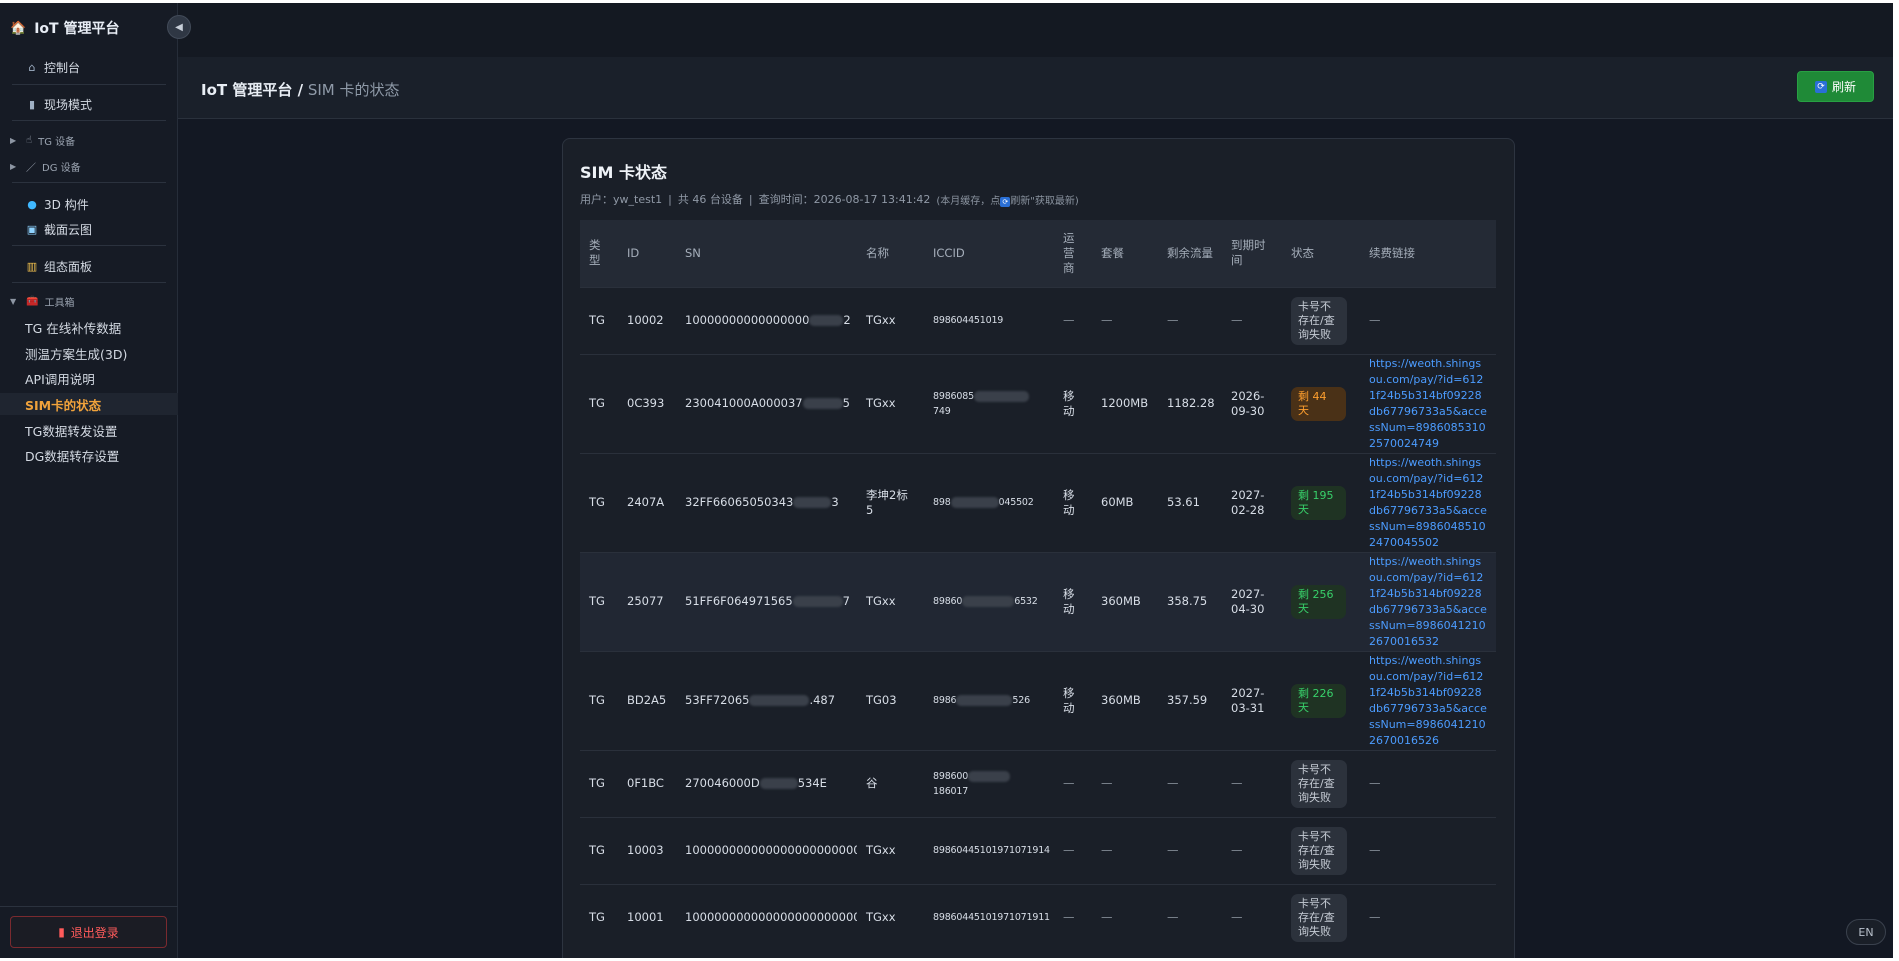 This screenshot has height=961, width=1899. Describe the element at coordinates (1318, 601) in the screenshot. I see `status-badge: 剩 256 天` at that location.